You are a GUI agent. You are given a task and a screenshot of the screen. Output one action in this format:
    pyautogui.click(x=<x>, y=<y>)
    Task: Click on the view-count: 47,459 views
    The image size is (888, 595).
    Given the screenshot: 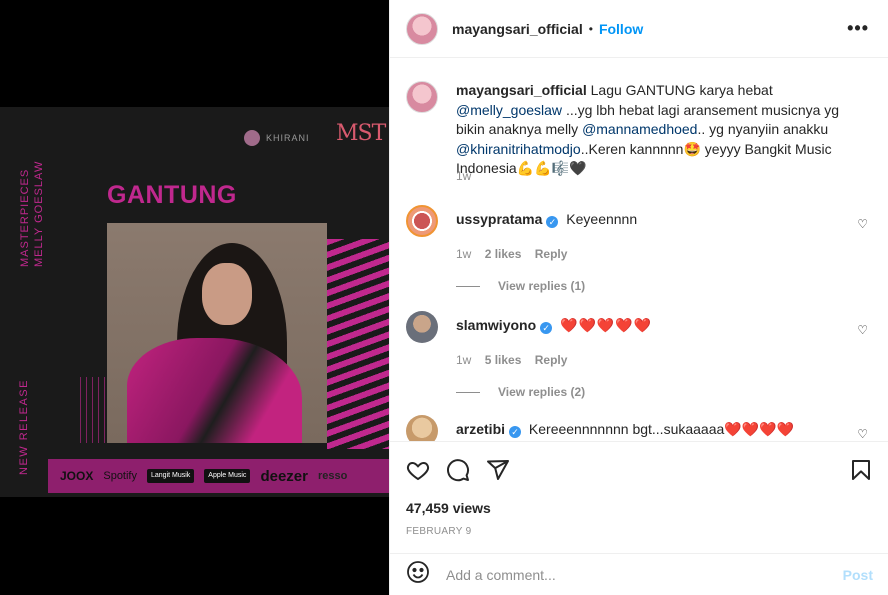 What is the action you would take?
    pyautogui.click(x=448, y=508)
    